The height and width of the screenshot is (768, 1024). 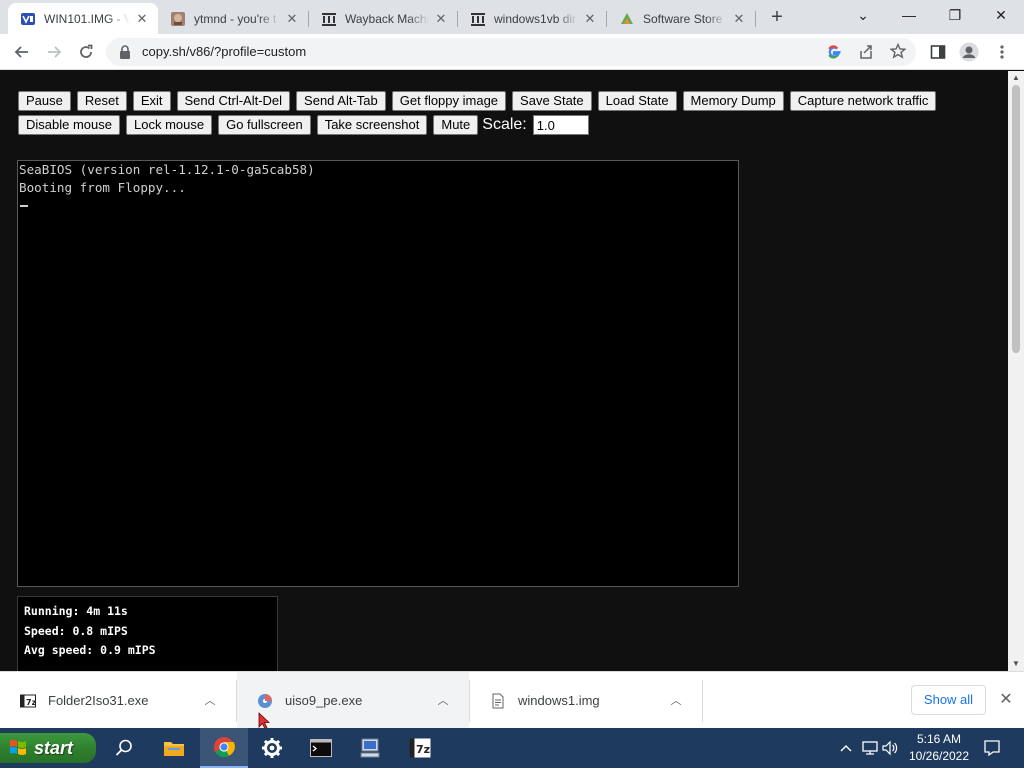 I want to click on tab-separator, so click(x=755, y=19).